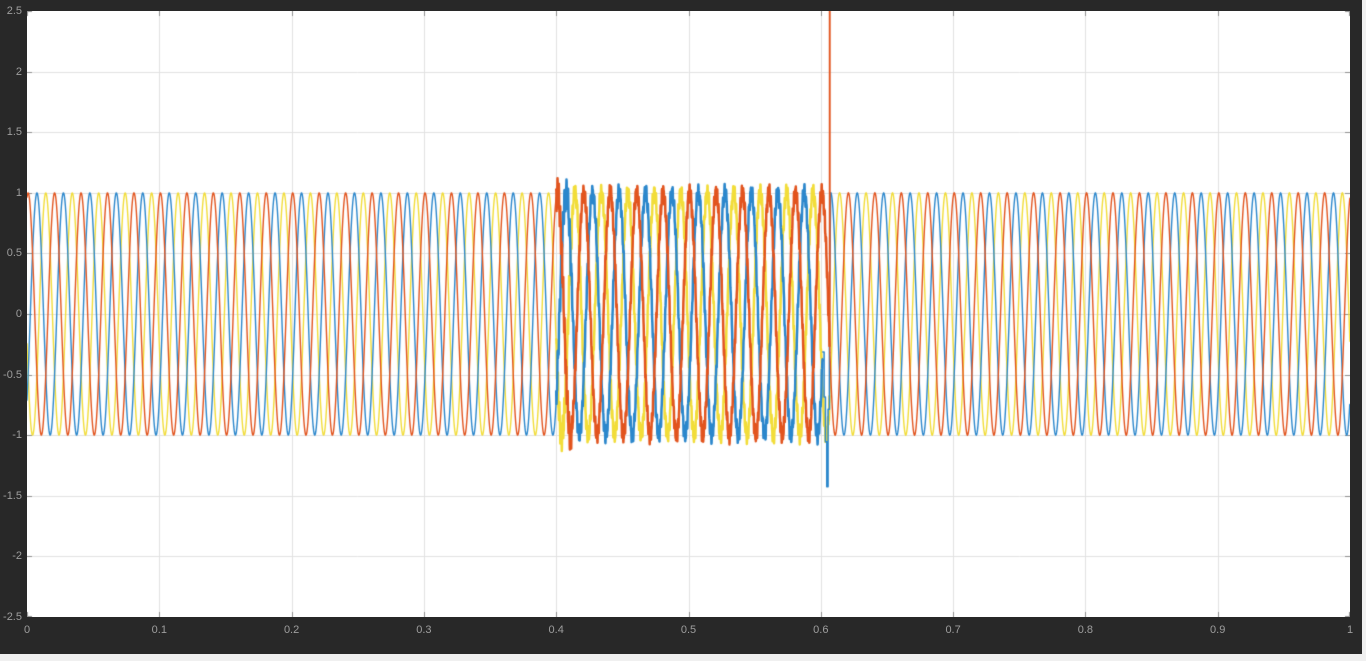  Describe the element at coordinates (1218, 630) in the screenshot. I see `x-tick-label: 0.9` at that location.